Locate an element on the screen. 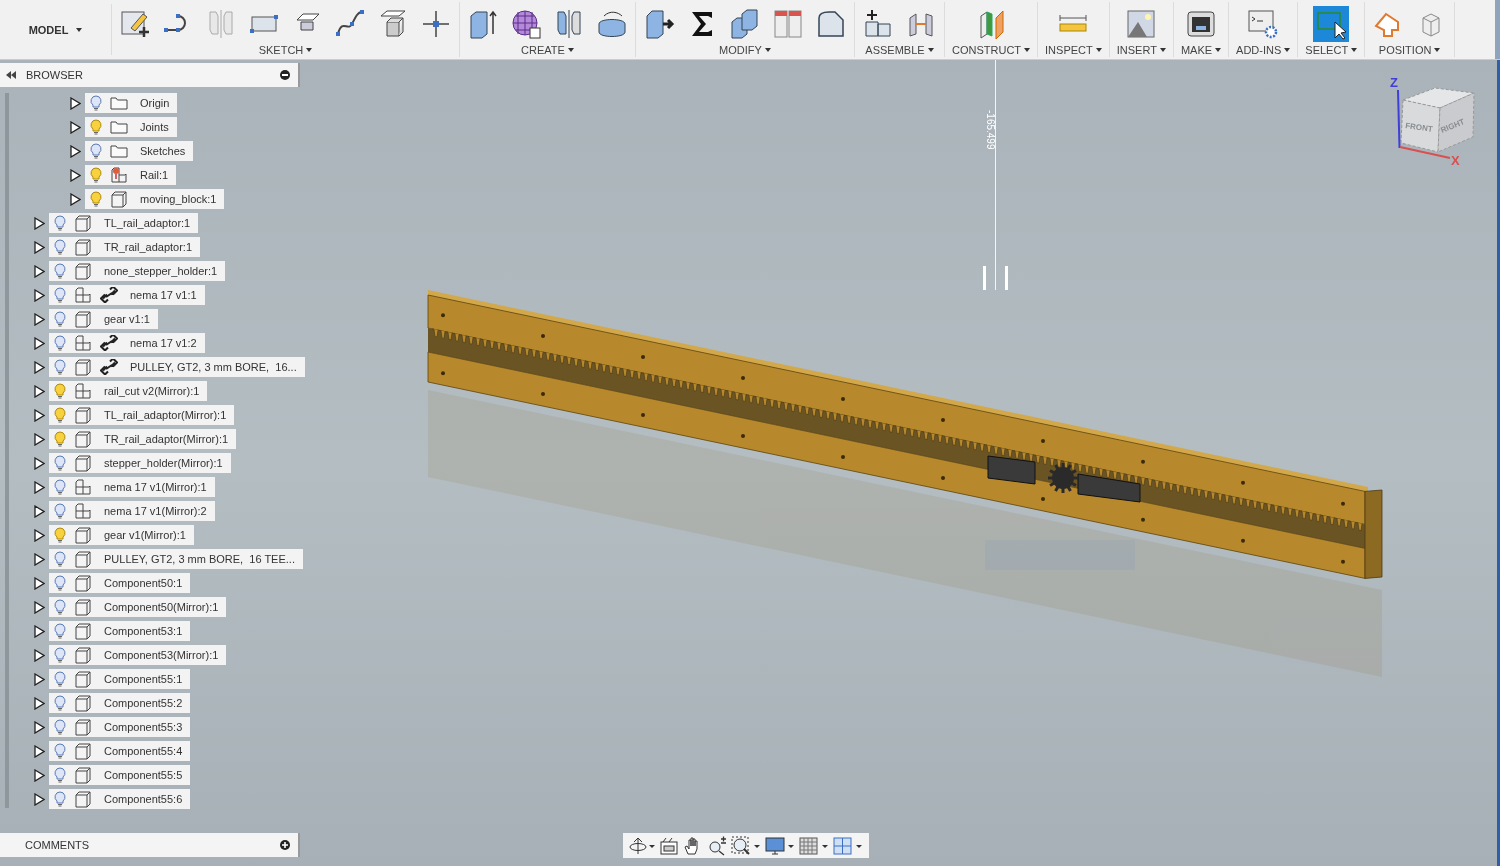  tree-item: TR_rail_adaptor:1 is located at coordinates (125, 247).